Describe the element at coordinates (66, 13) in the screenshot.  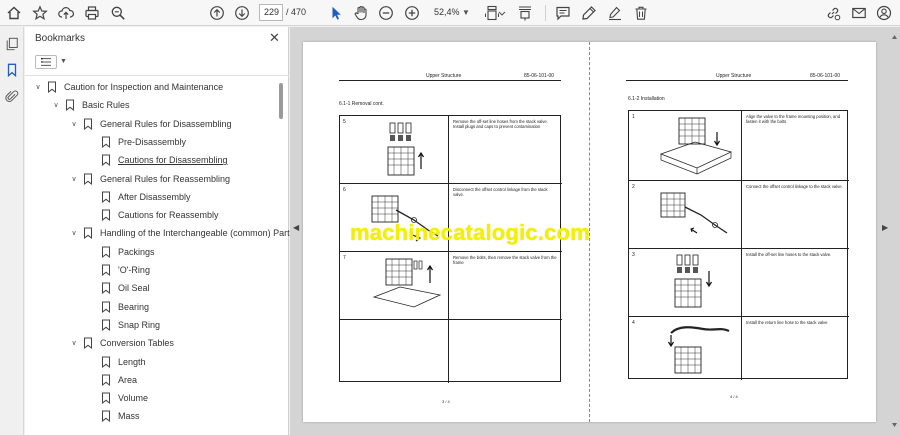
I see `upload-icon` at that location.